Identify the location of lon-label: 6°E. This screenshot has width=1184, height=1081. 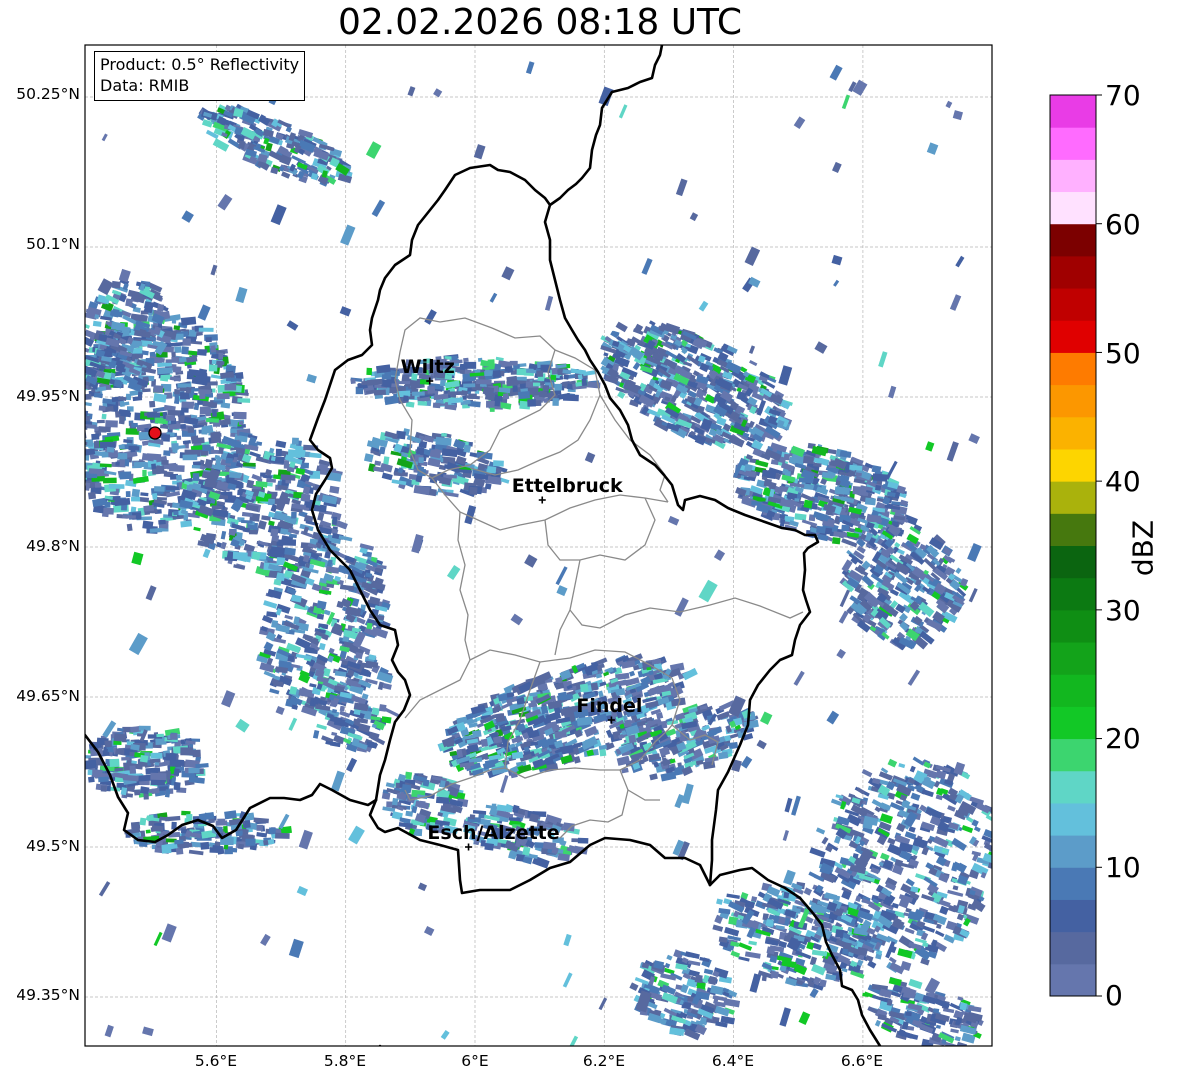
(475, 1061).